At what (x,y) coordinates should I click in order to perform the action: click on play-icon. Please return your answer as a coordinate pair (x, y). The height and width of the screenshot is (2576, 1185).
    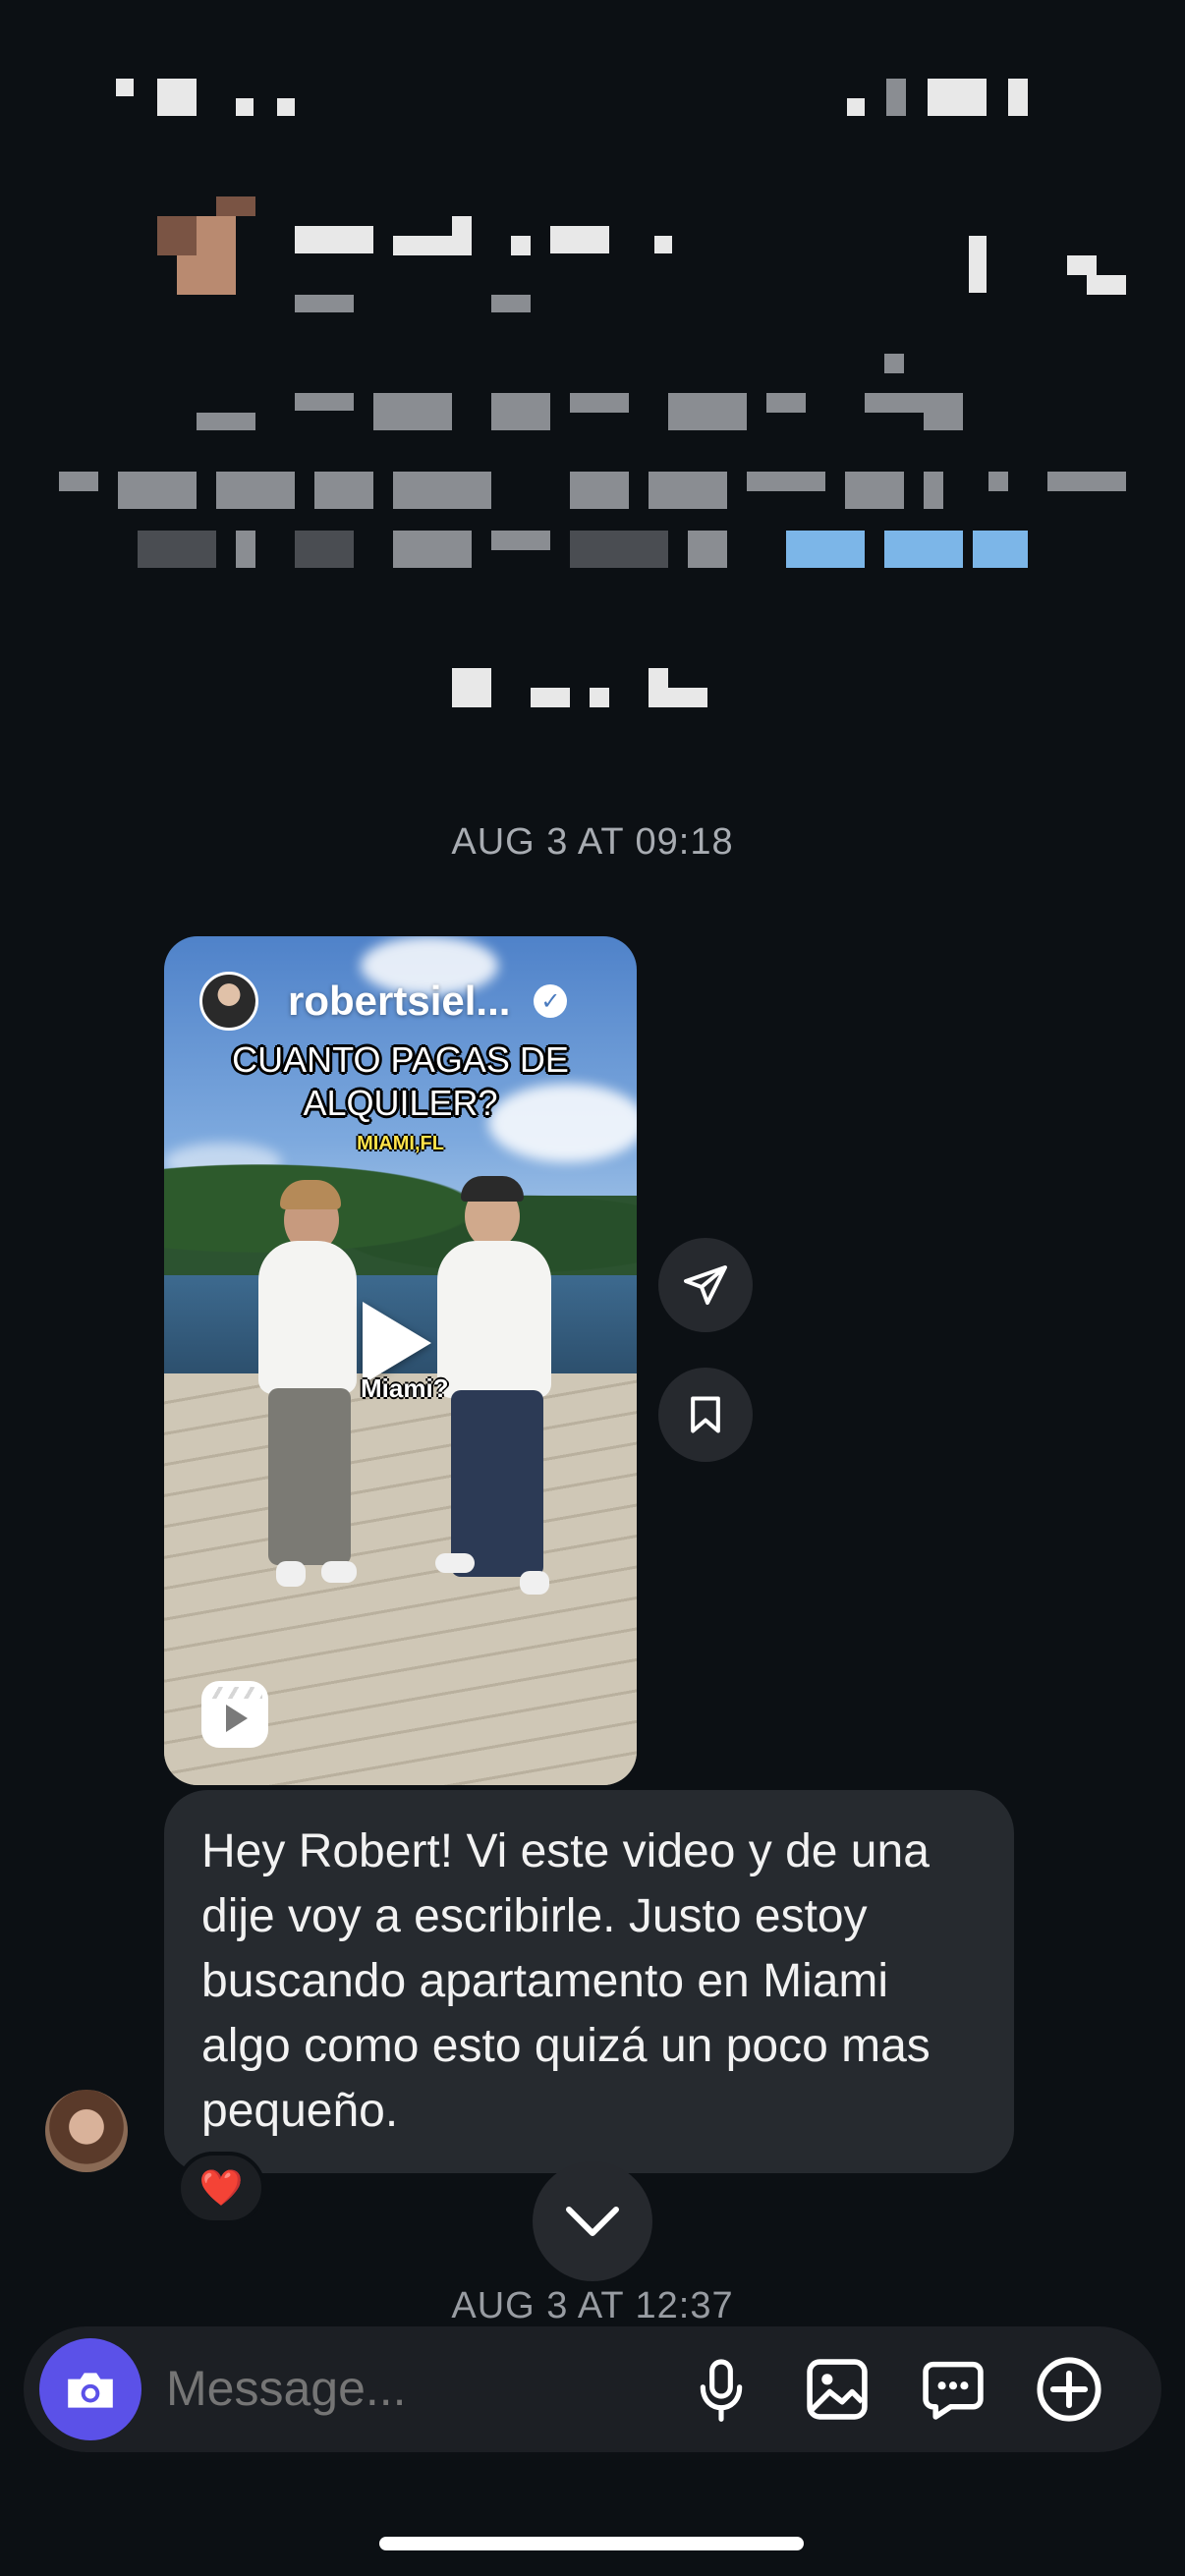
    Looking at the image, I should click on (397, 1343).